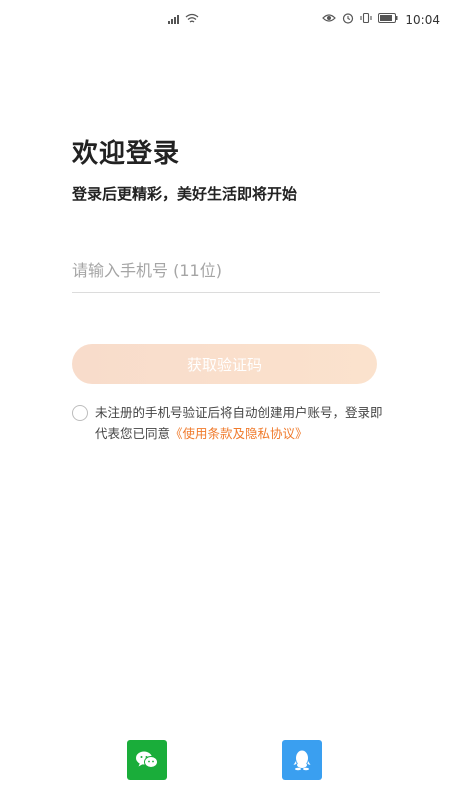  I want to click on alarm-icon, so click(348, 18).